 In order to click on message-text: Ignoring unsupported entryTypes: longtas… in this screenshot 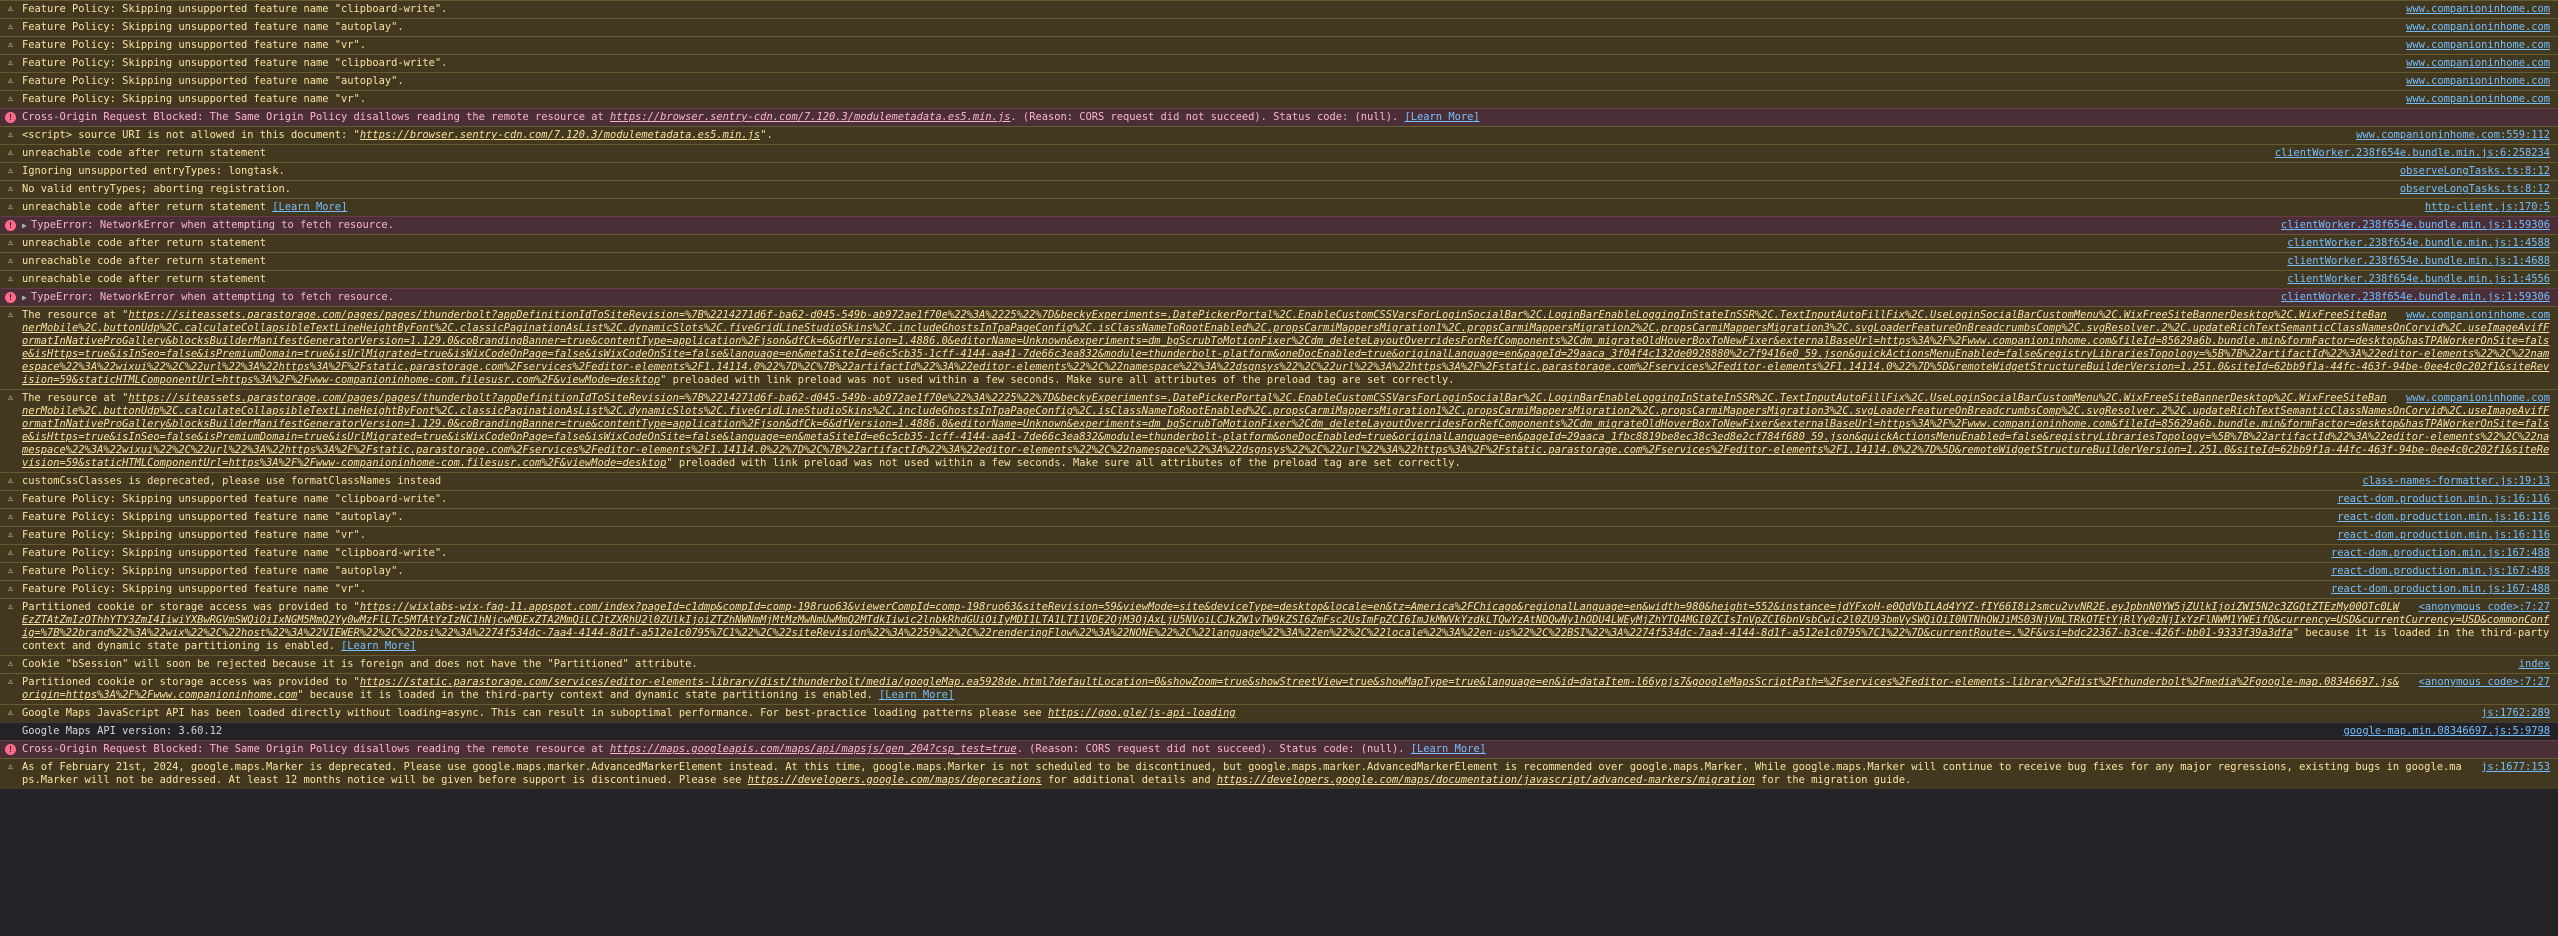, I will do `click(153, 171)`.